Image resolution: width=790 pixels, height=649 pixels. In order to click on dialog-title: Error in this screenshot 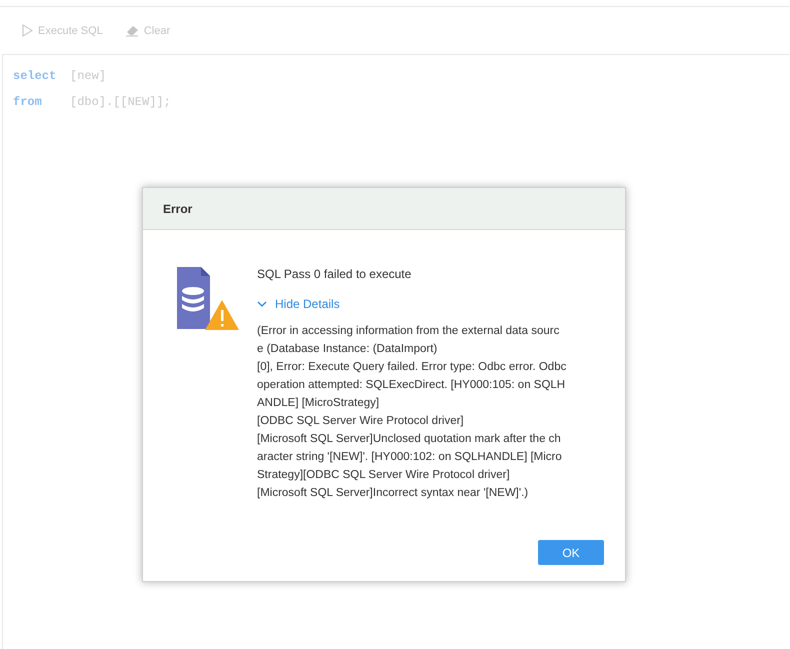, I will do `click(177, 209)`.